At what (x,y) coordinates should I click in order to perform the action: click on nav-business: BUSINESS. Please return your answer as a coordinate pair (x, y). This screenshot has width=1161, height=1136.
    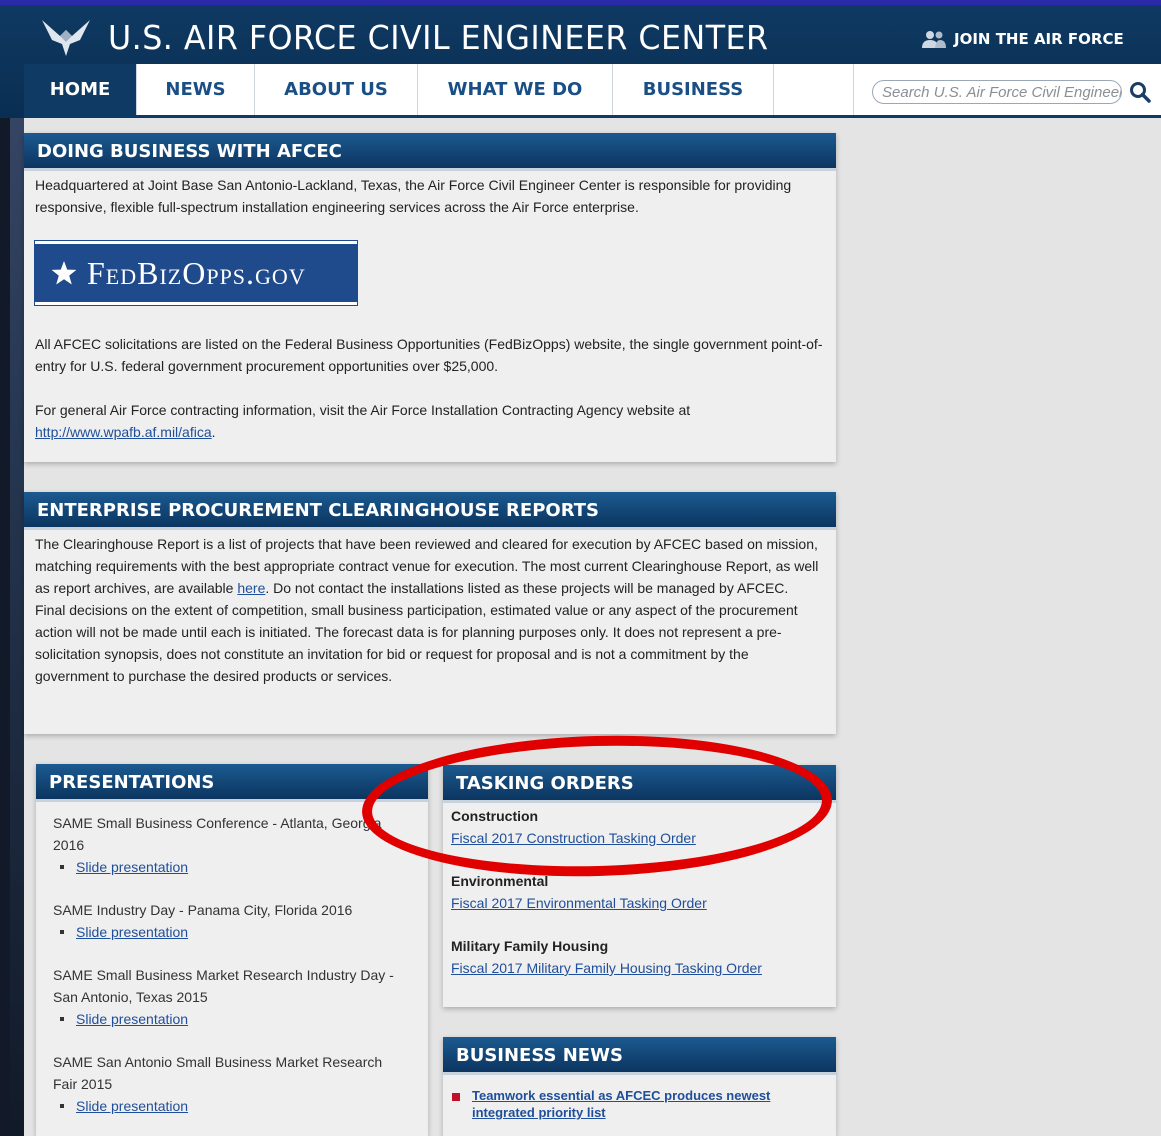
    Looking at the image, I should click on (693, 89).